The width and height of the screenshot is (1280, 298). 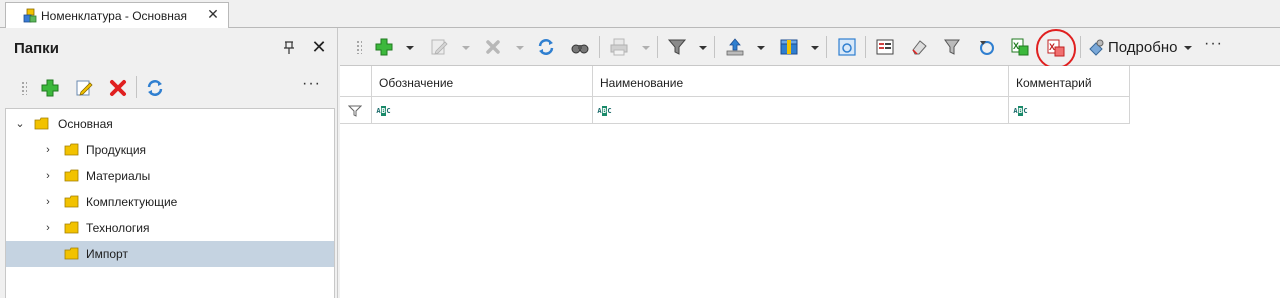 What do you see at coordinates (703, 48) in the screenshot?
I see `filter-dropdown-icon` at bounding box center [703, 48].